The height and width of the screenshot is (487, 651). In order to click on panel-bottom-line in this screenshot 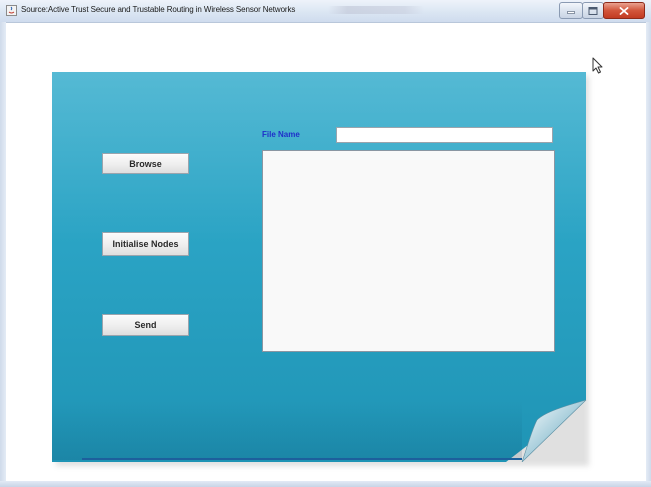, I will do `click(302, 459)`.